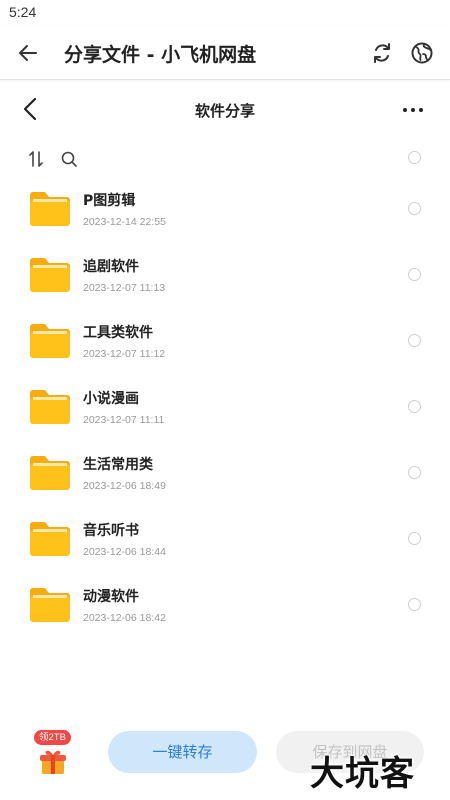  I want to click on more-horizontal-icon, so click(413, 110).